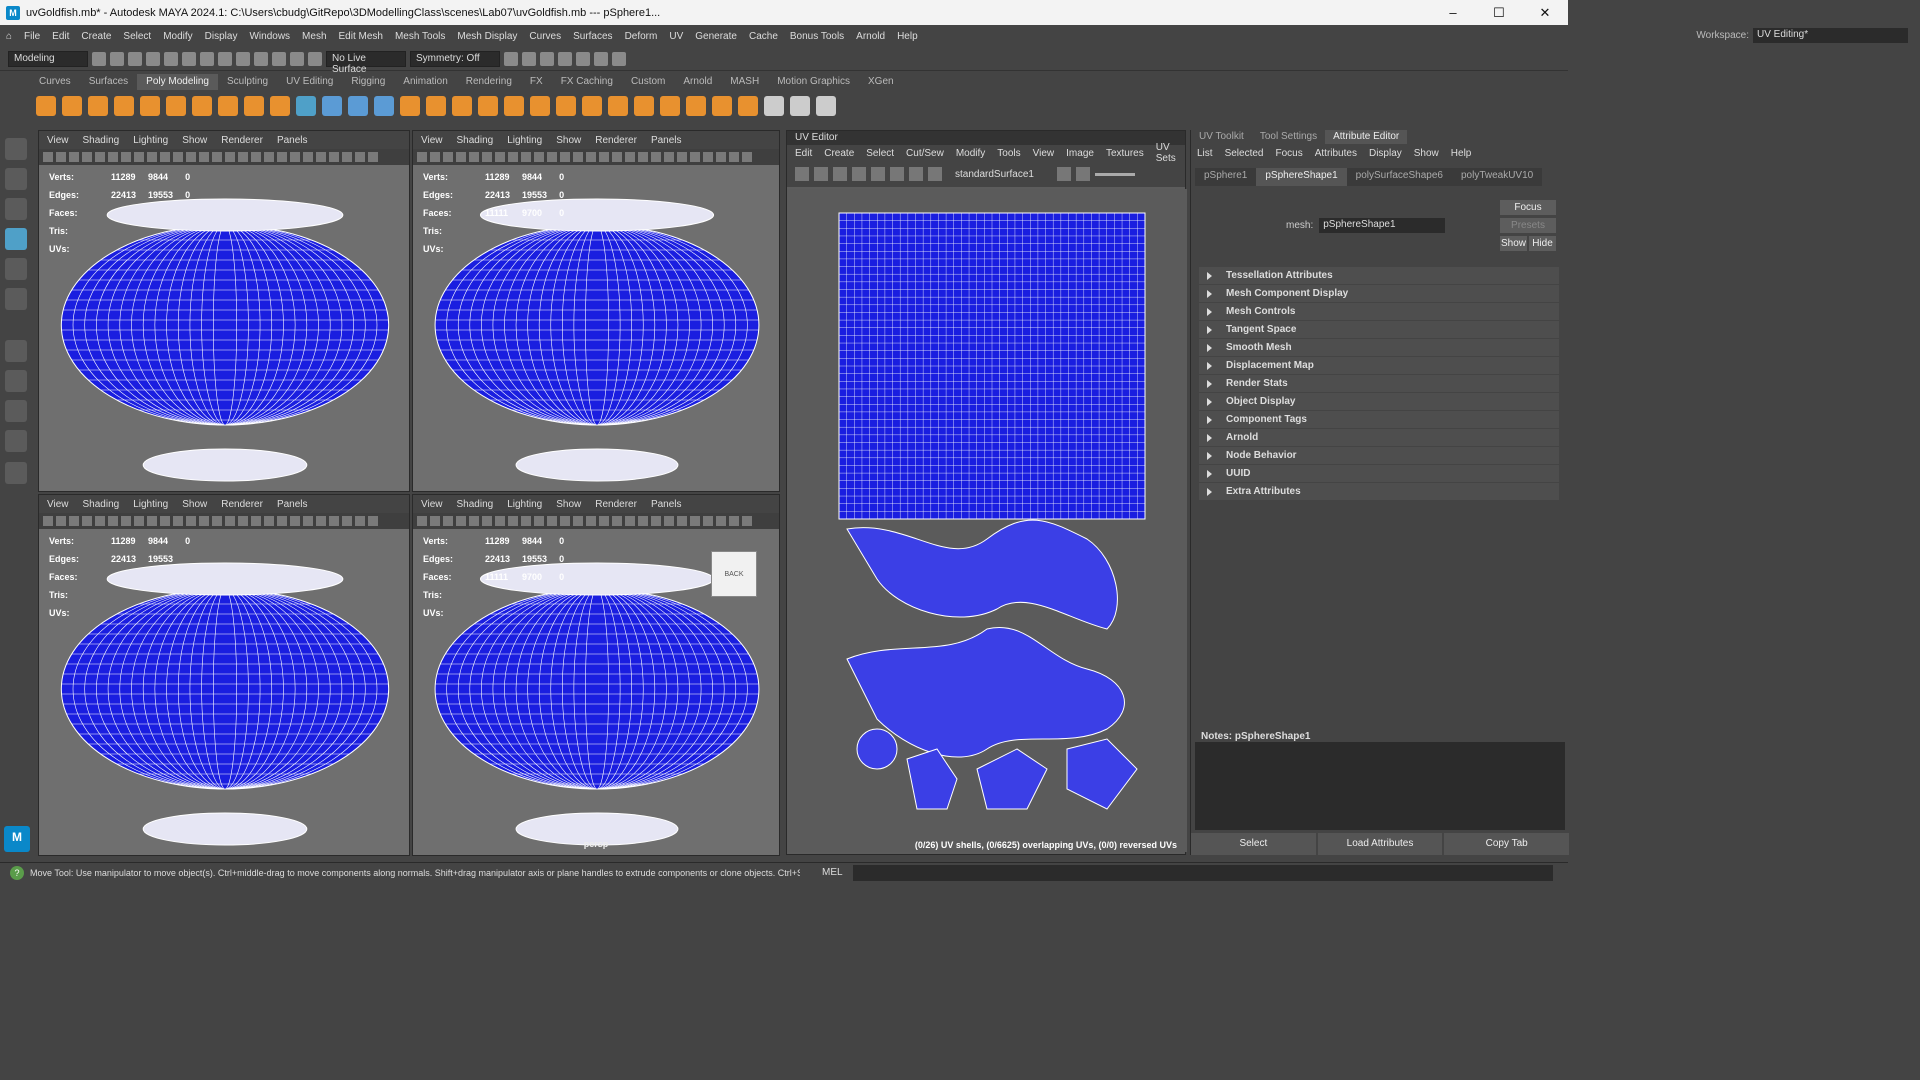 Image resolution: width=1920 pixels, height=1080 pixels. What do you see at coordinates (16, 149) in the screenshot?
I see `select-tool-icon` at bounding box center [16, 149].